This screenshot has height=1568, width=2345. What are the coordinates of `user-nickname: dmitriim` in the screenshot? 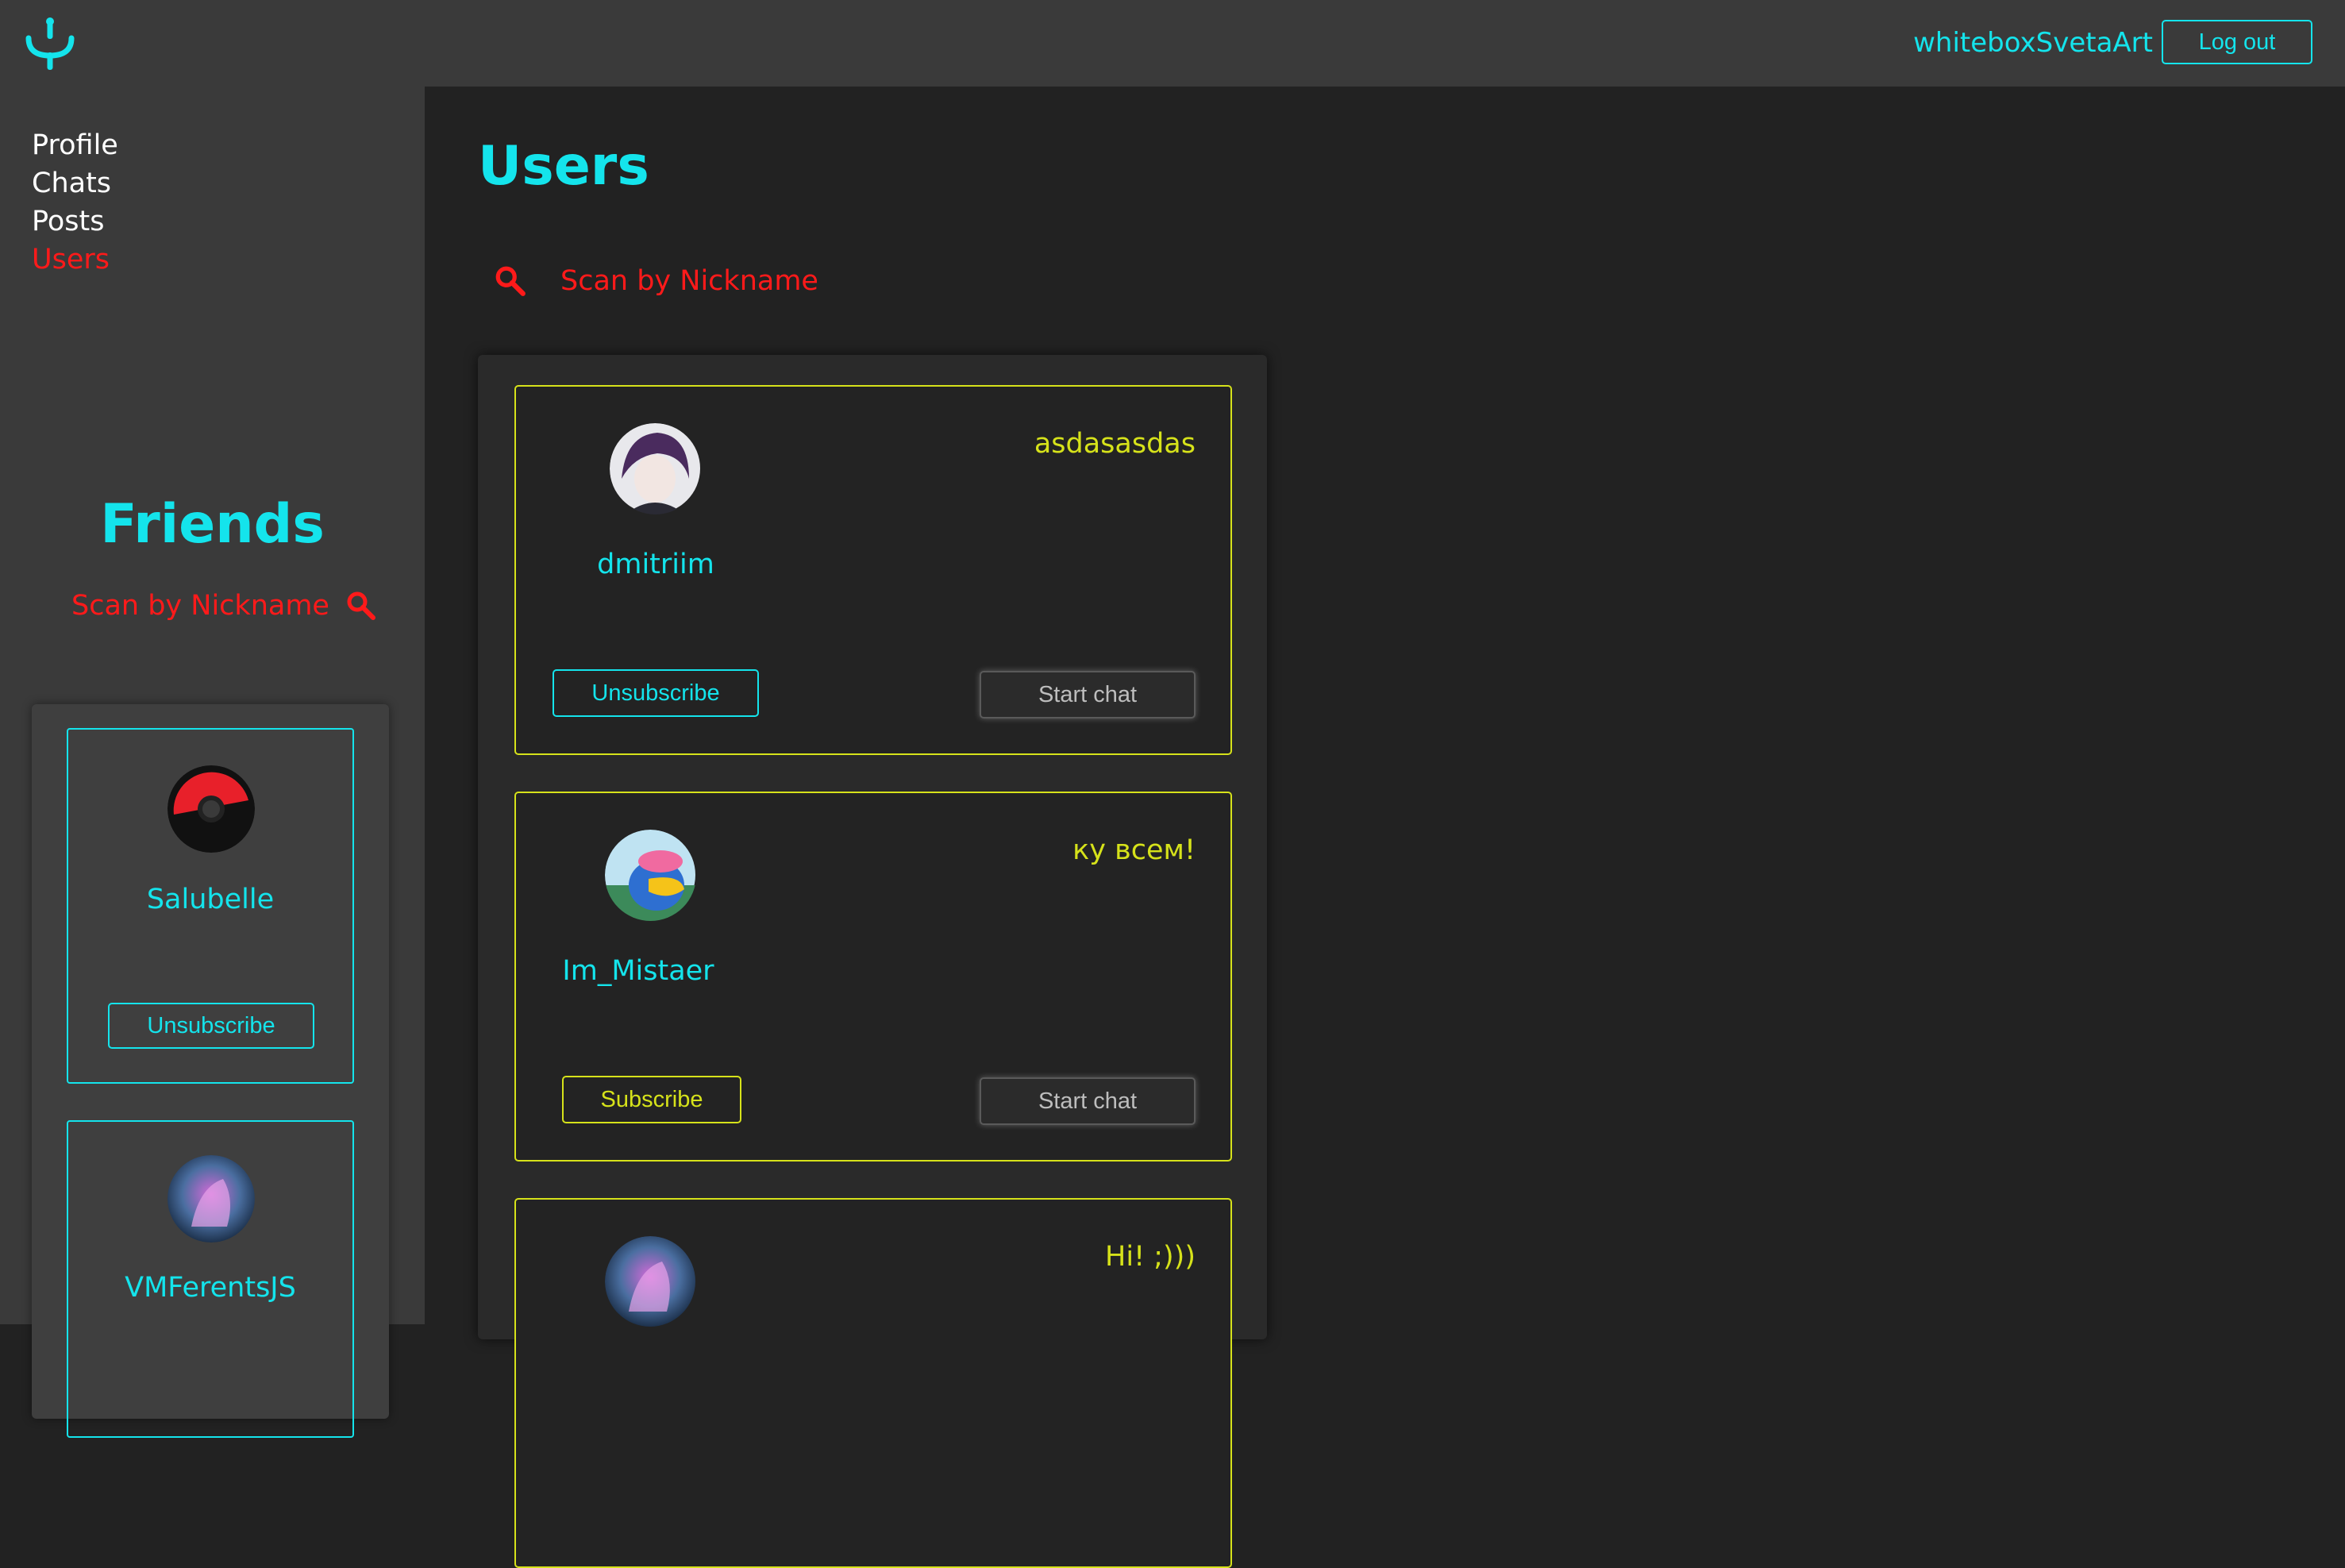 It's located at (656, 564).